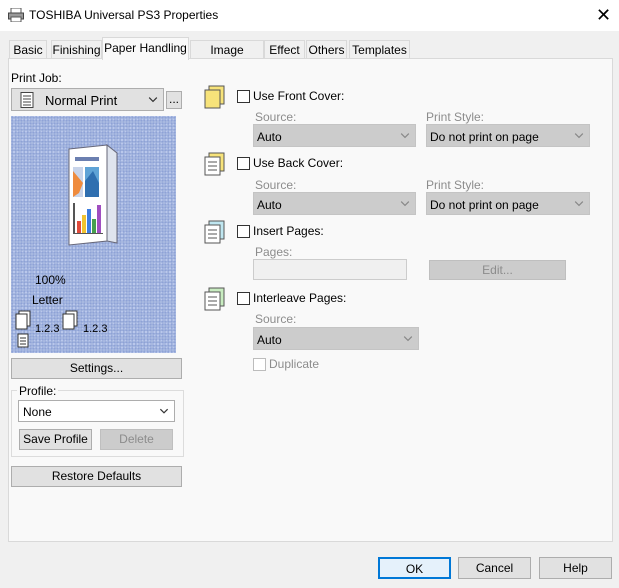 The width and height of the screenshot is (619, 588). What do you see at coordinates (274, 252) in the screenshot?
I see `insert-pages-pages-label: Pages:` at bounding box center [274, 252].